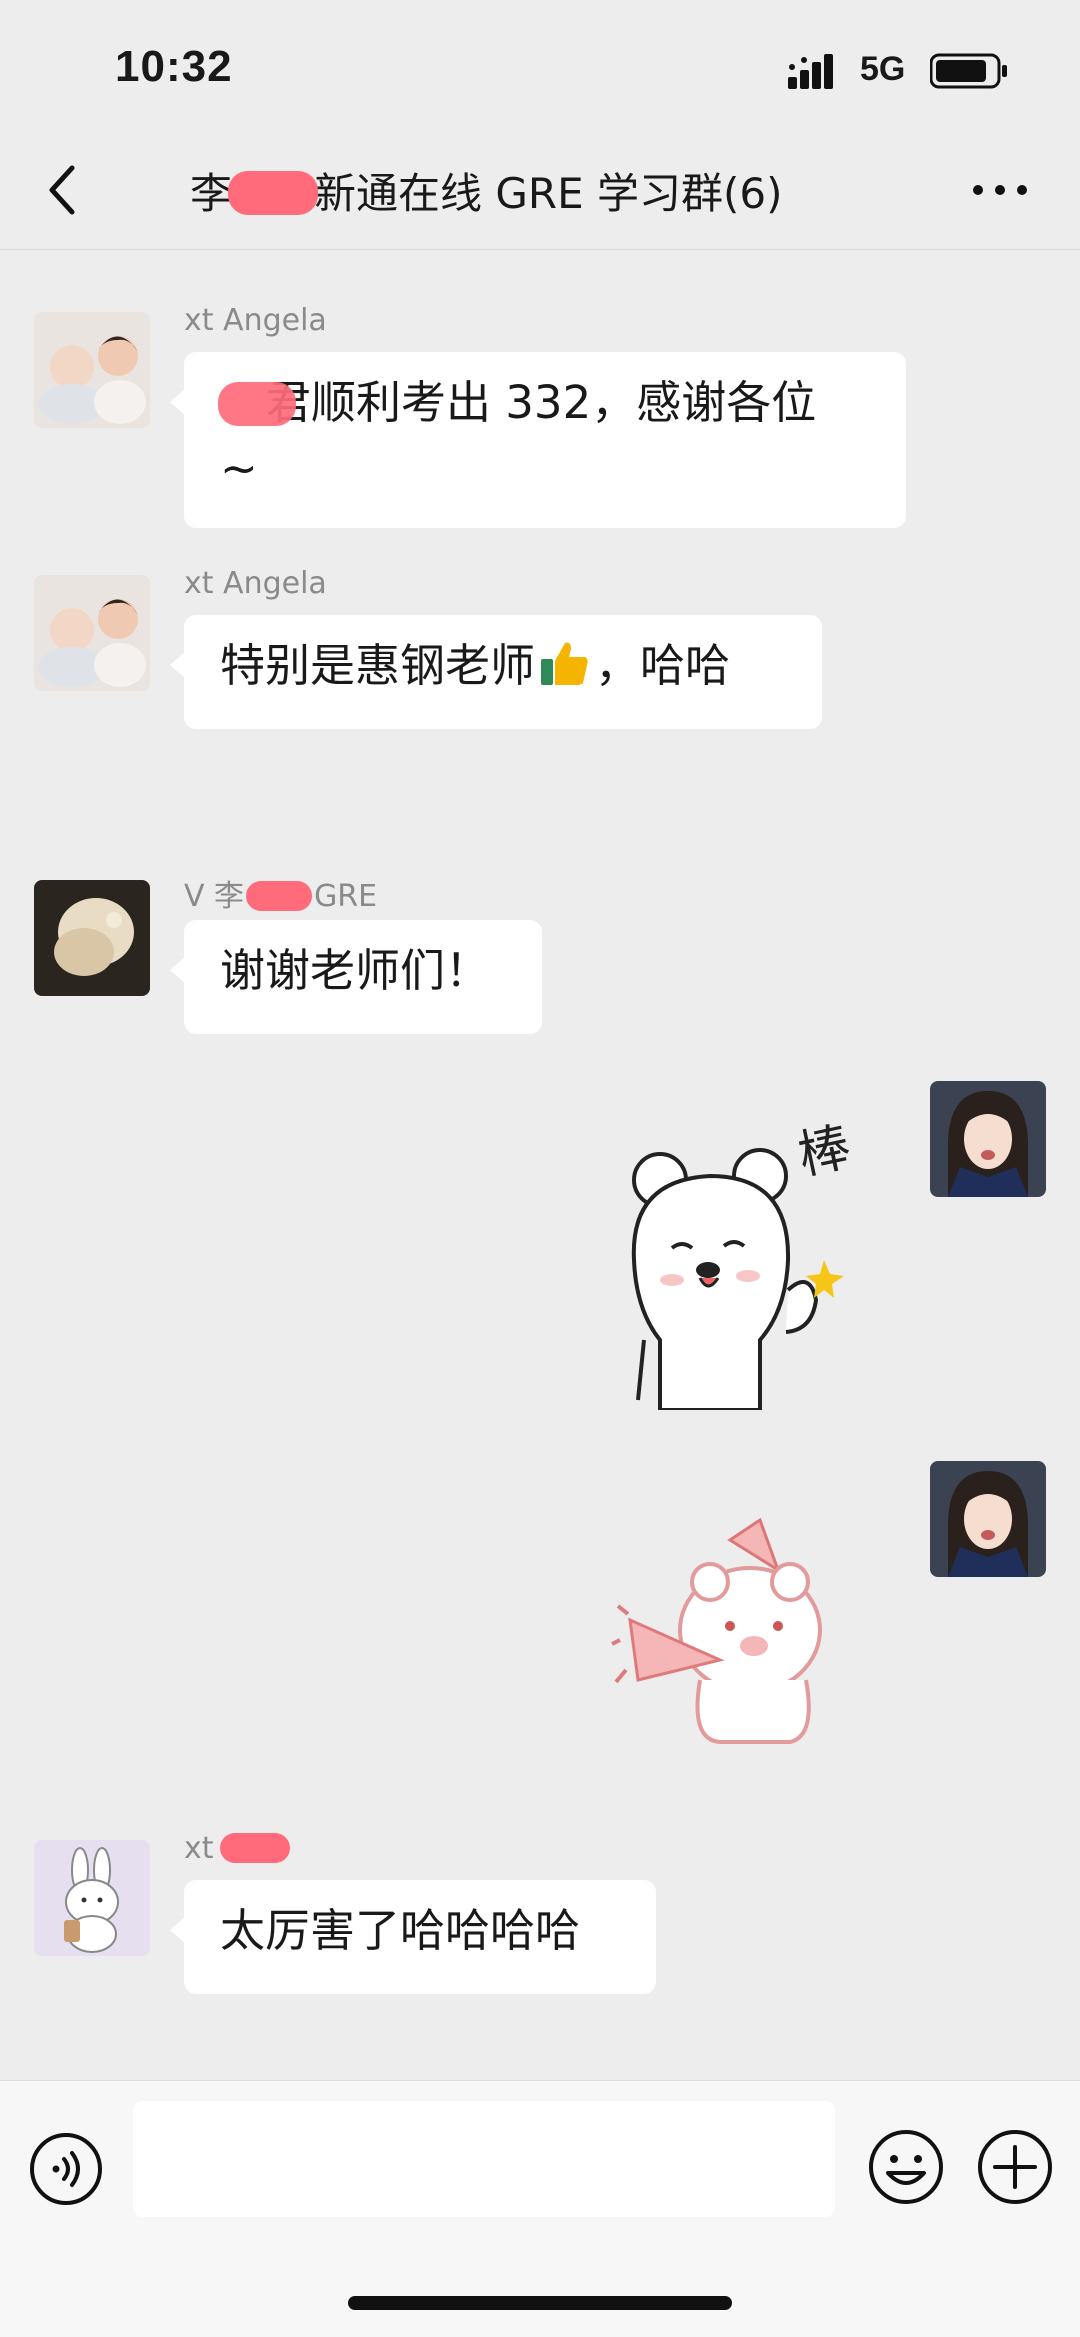 Image resolution: width=1080 pixels, height=2337 pixels. I want to click on voice-icon, so click(66, 2169).